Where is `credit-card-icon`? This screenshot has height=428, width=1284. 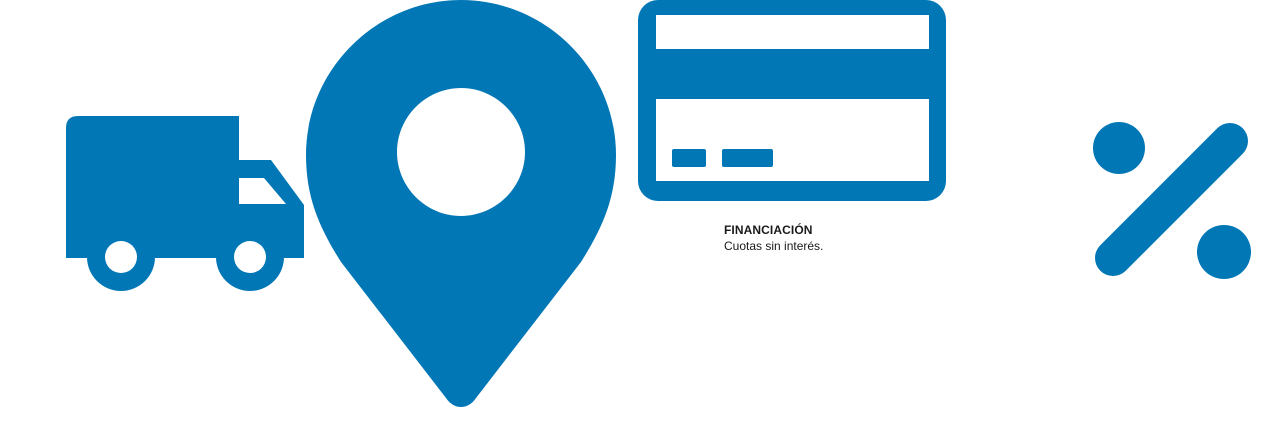 credit-card-icon is located at coordinates (793, 101).